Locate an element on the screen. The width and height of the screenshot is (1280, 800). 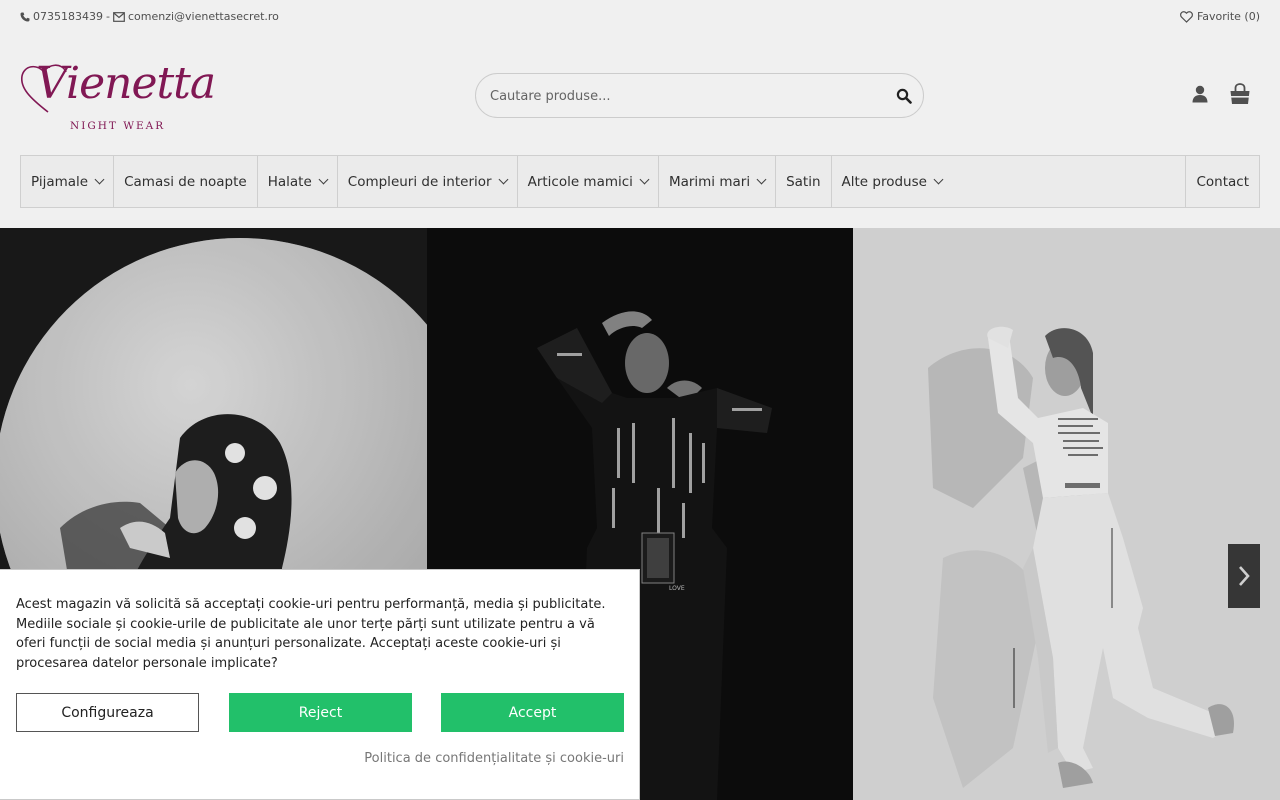
nav-item-label: Marimi mari is located at coordinates (709, 181).